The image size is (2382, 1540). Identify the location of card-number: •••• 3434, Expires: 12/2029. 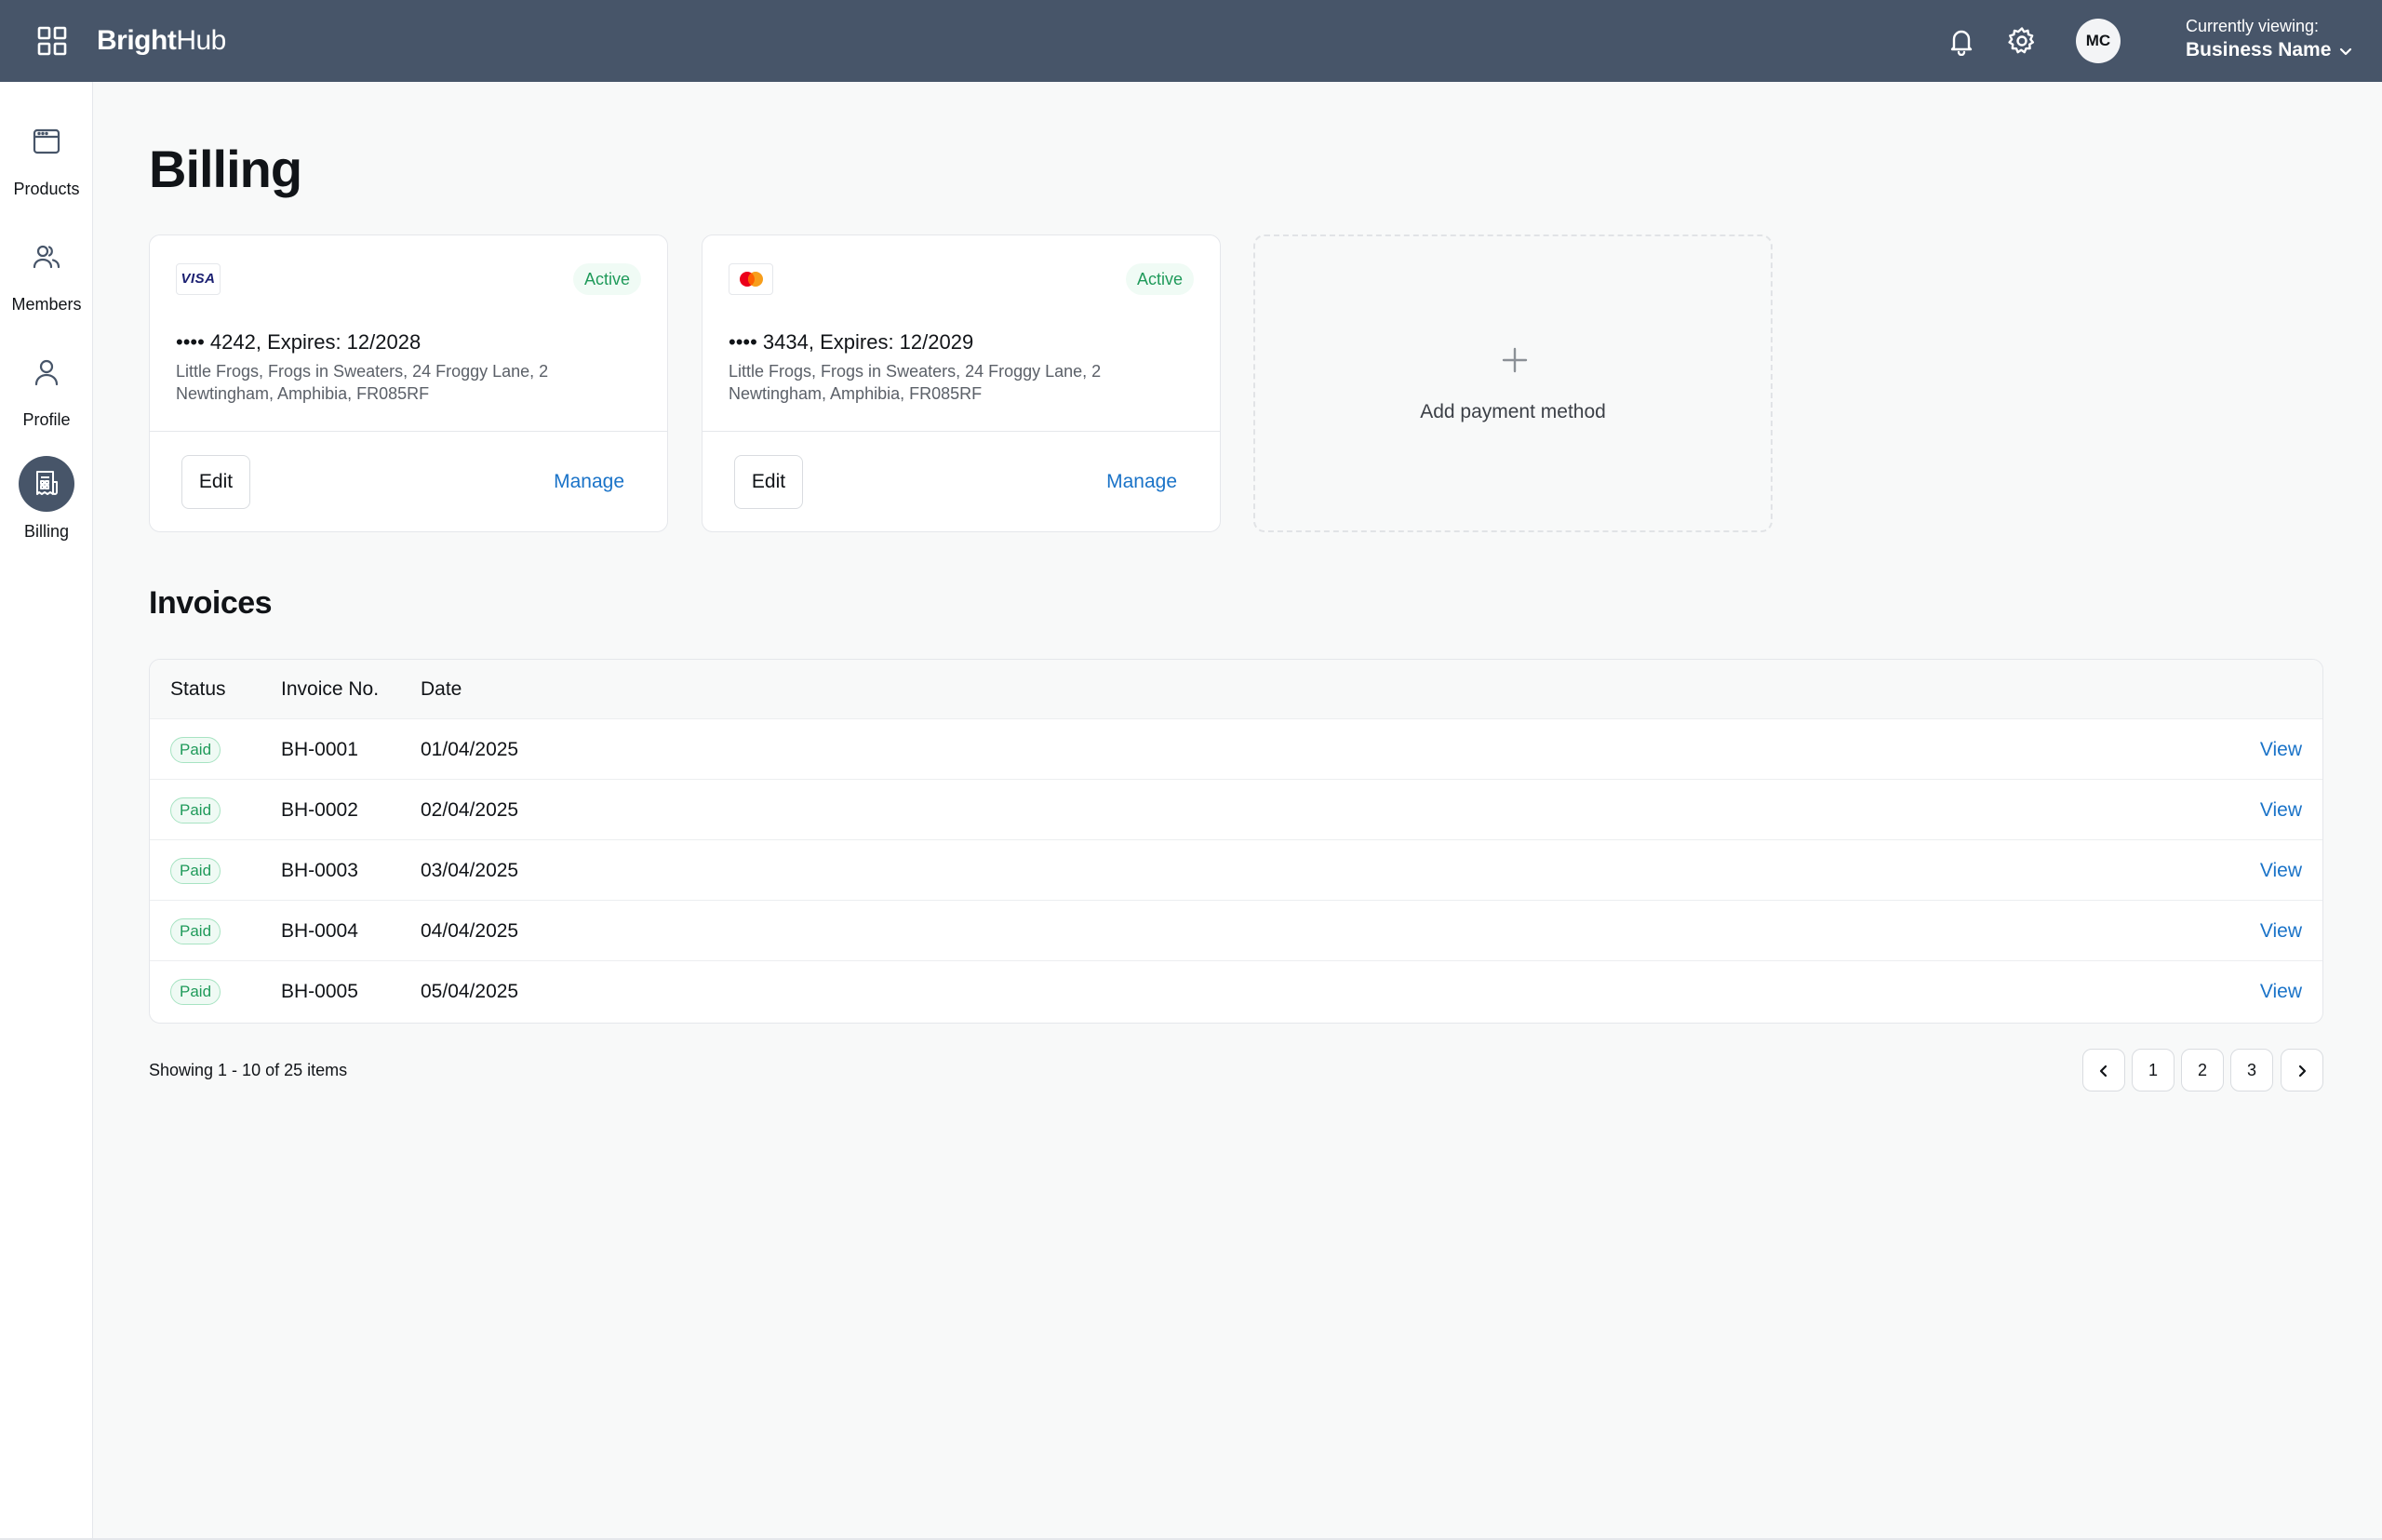
(851, 342).